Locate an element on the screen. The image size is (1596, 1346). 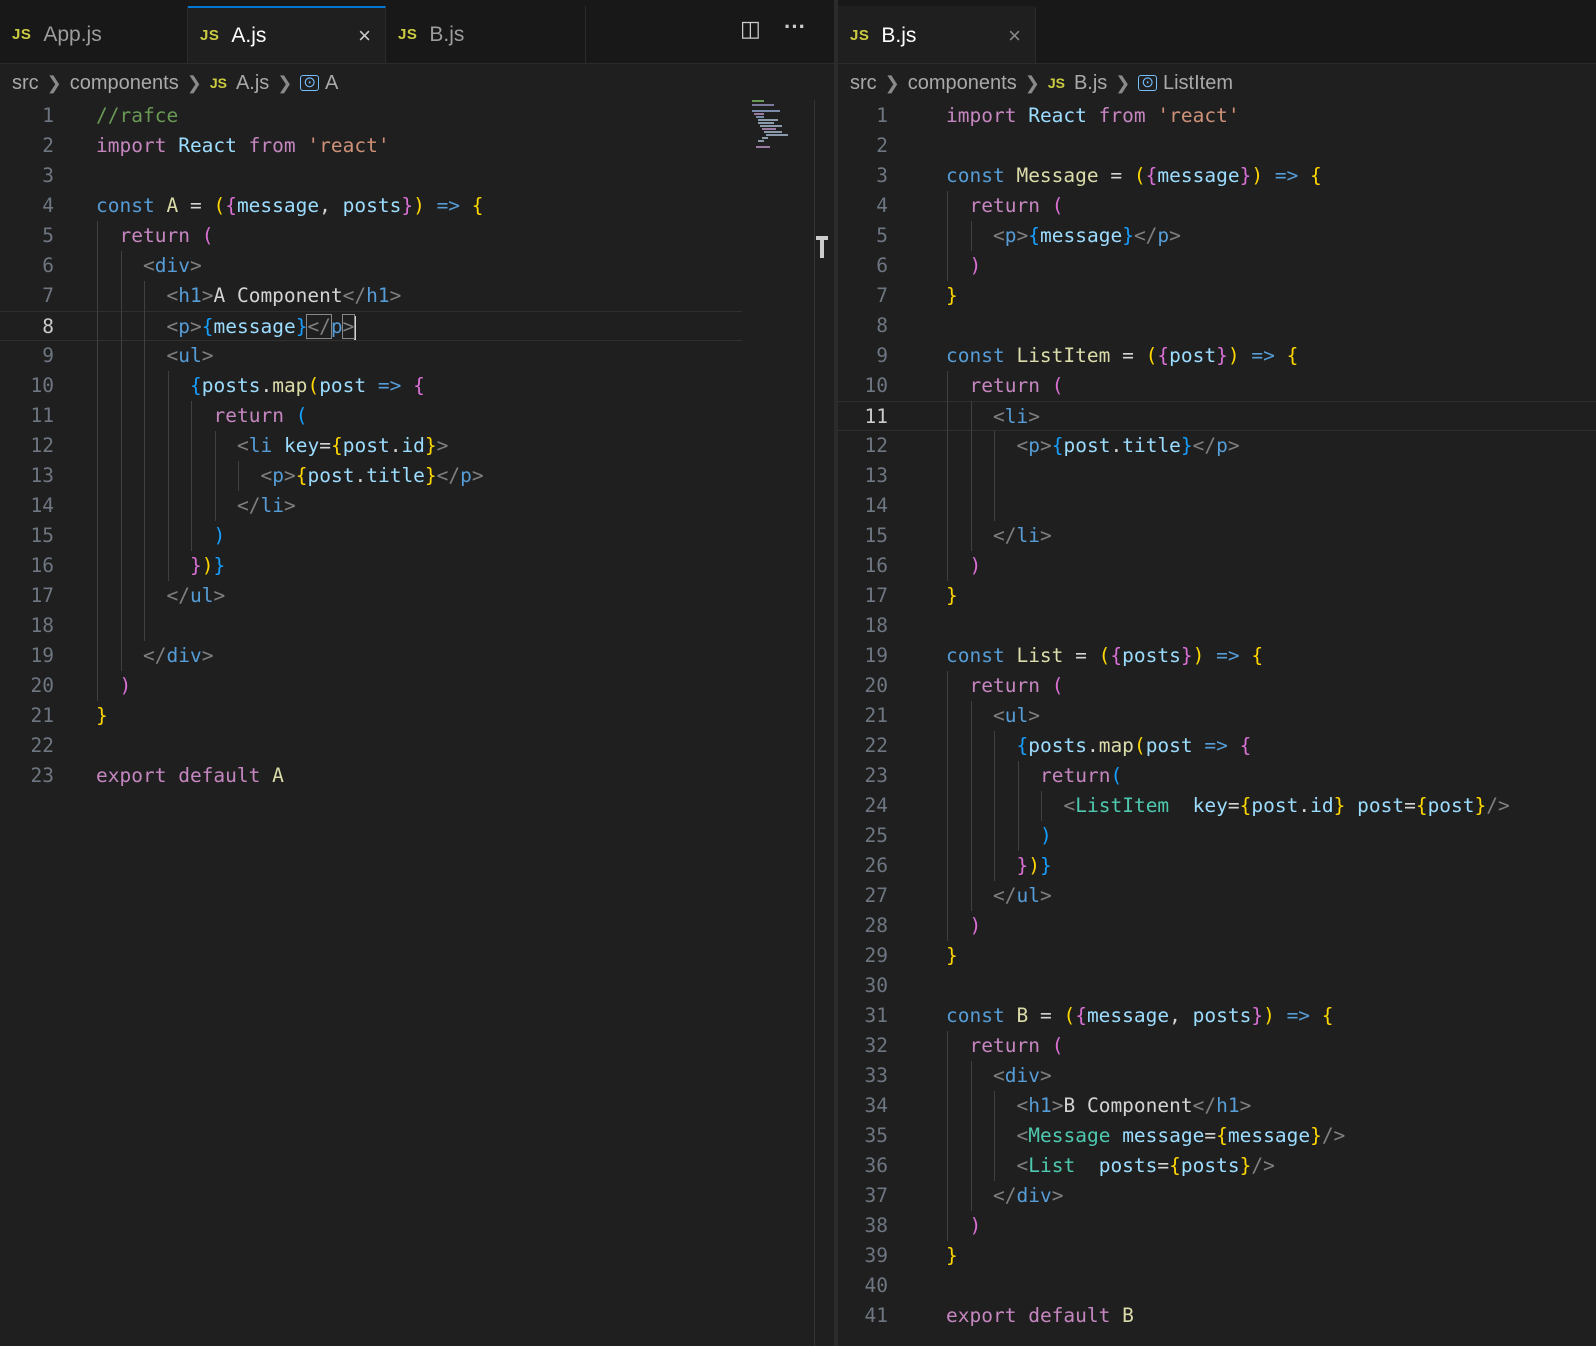
code-line: 23 export default A is located at coordinates (417, 776).